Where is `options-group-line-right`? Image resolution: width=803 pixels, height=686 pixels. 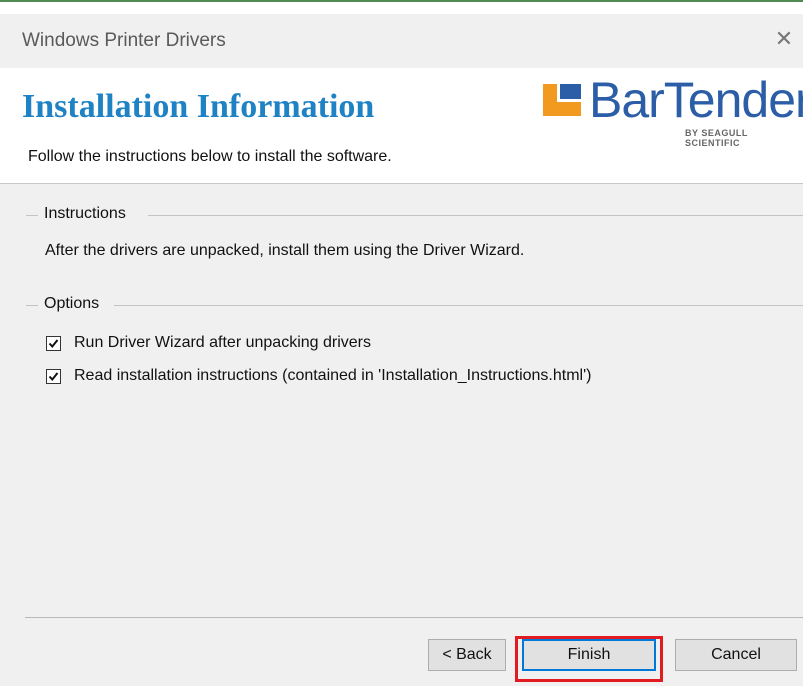
options-group-line-right is located at coordinates (458, 305).